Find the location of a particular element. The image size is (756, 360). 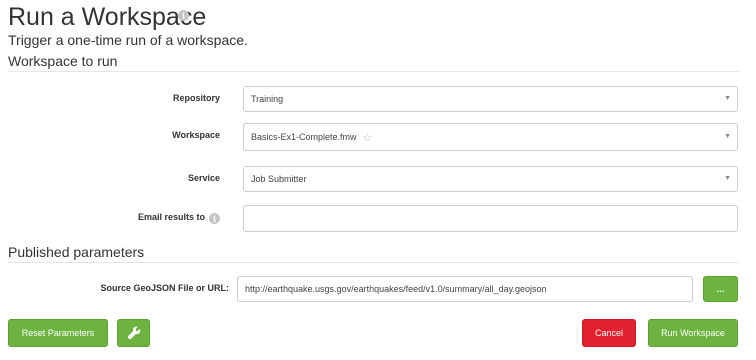

wrench-icon is located at coordinates (133, 333).